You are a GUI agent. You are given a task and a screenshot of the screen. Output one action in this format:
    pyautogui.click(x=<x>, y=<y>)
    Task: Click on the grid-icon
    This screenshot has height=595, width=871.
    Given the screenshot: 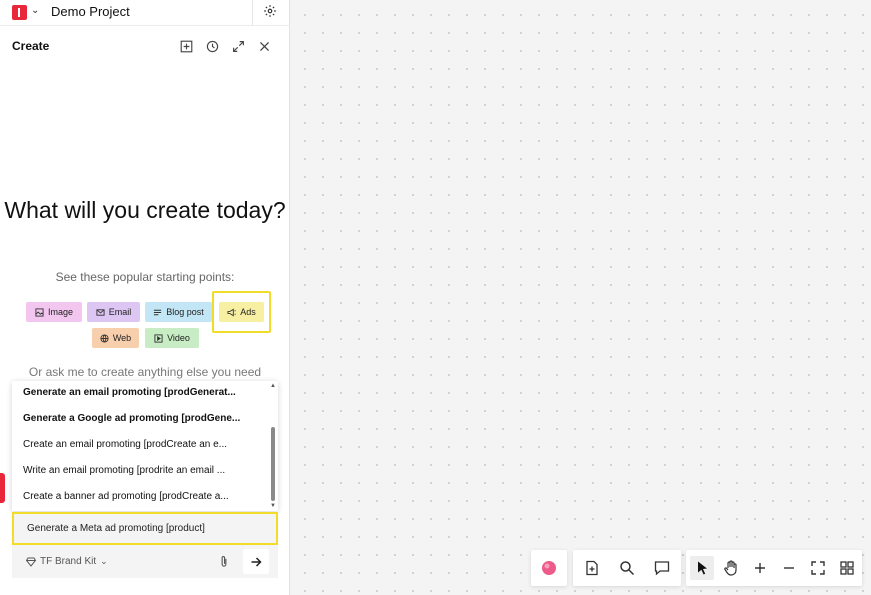 What is the action you would take?
    pyautogui.click(x=847, y=568)
    